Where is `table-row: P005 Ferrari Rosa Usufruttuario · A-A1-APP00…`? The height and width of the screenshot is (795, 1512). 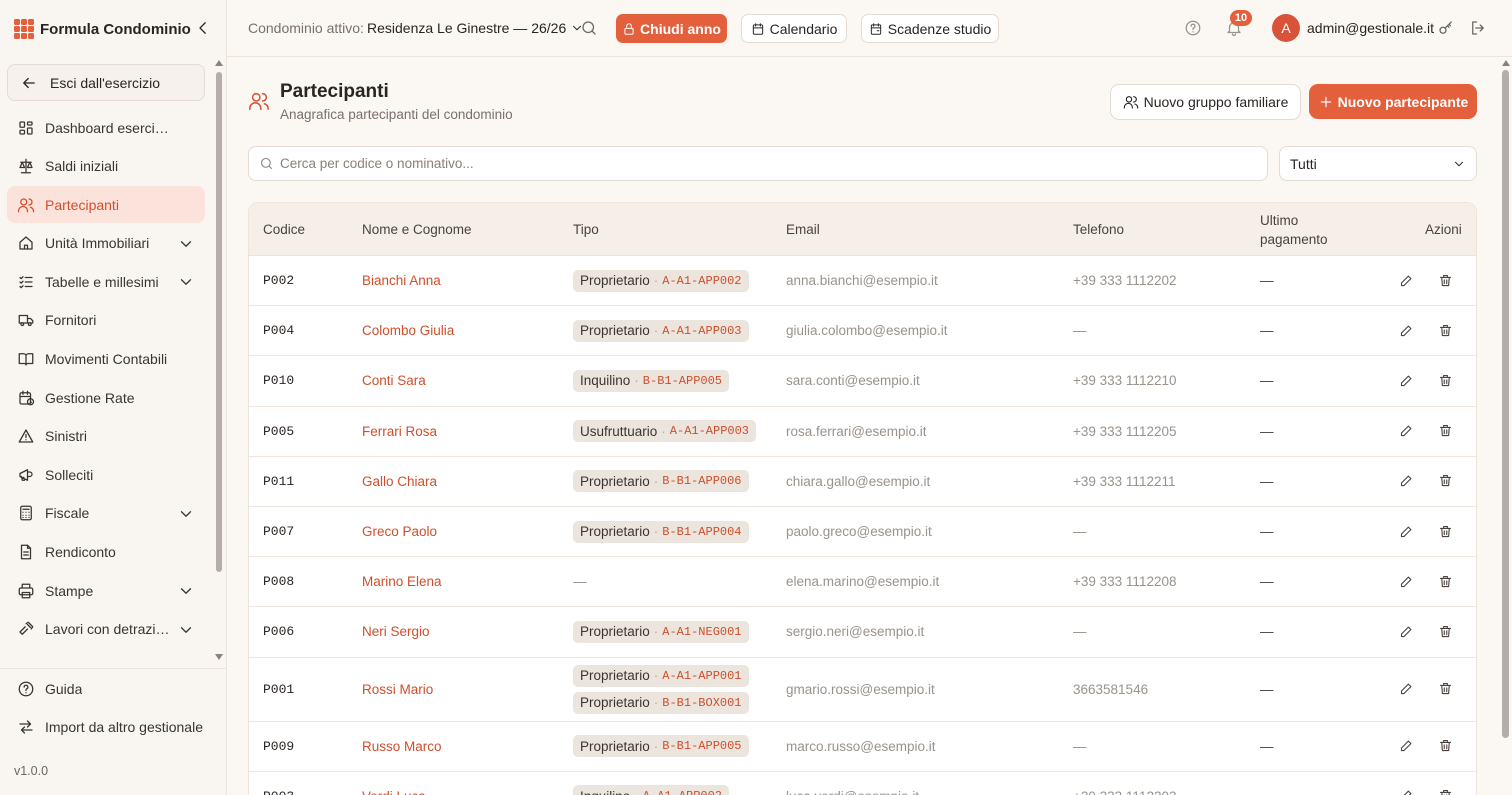 table-row: P005 Ferrari Rosa Usufruttuario · A-A1-APP00… is located at coordinates (862, 432).